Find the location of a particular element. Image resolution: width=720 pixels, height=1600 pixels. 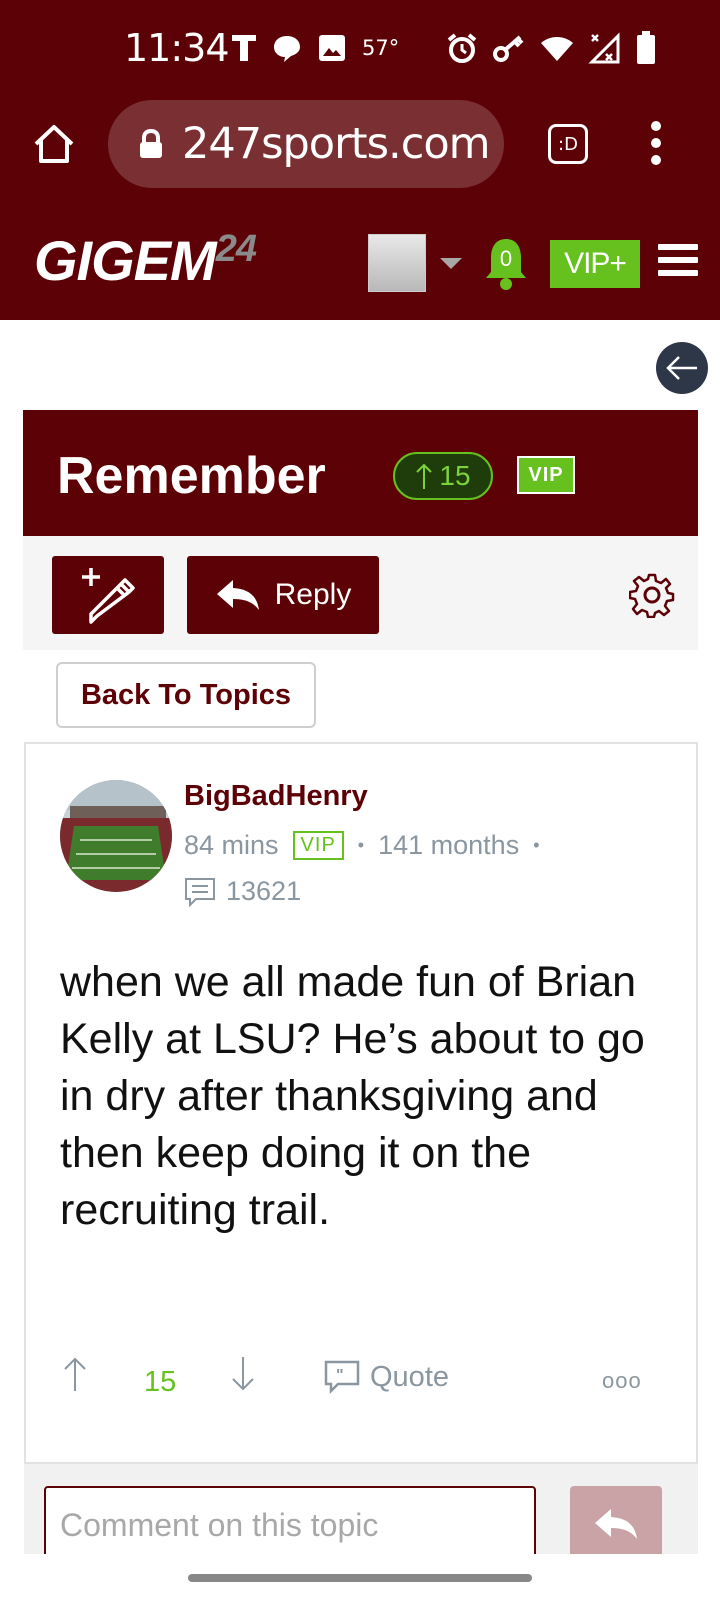

poster-tenure: 141 months is located at coordinates (449, 845).